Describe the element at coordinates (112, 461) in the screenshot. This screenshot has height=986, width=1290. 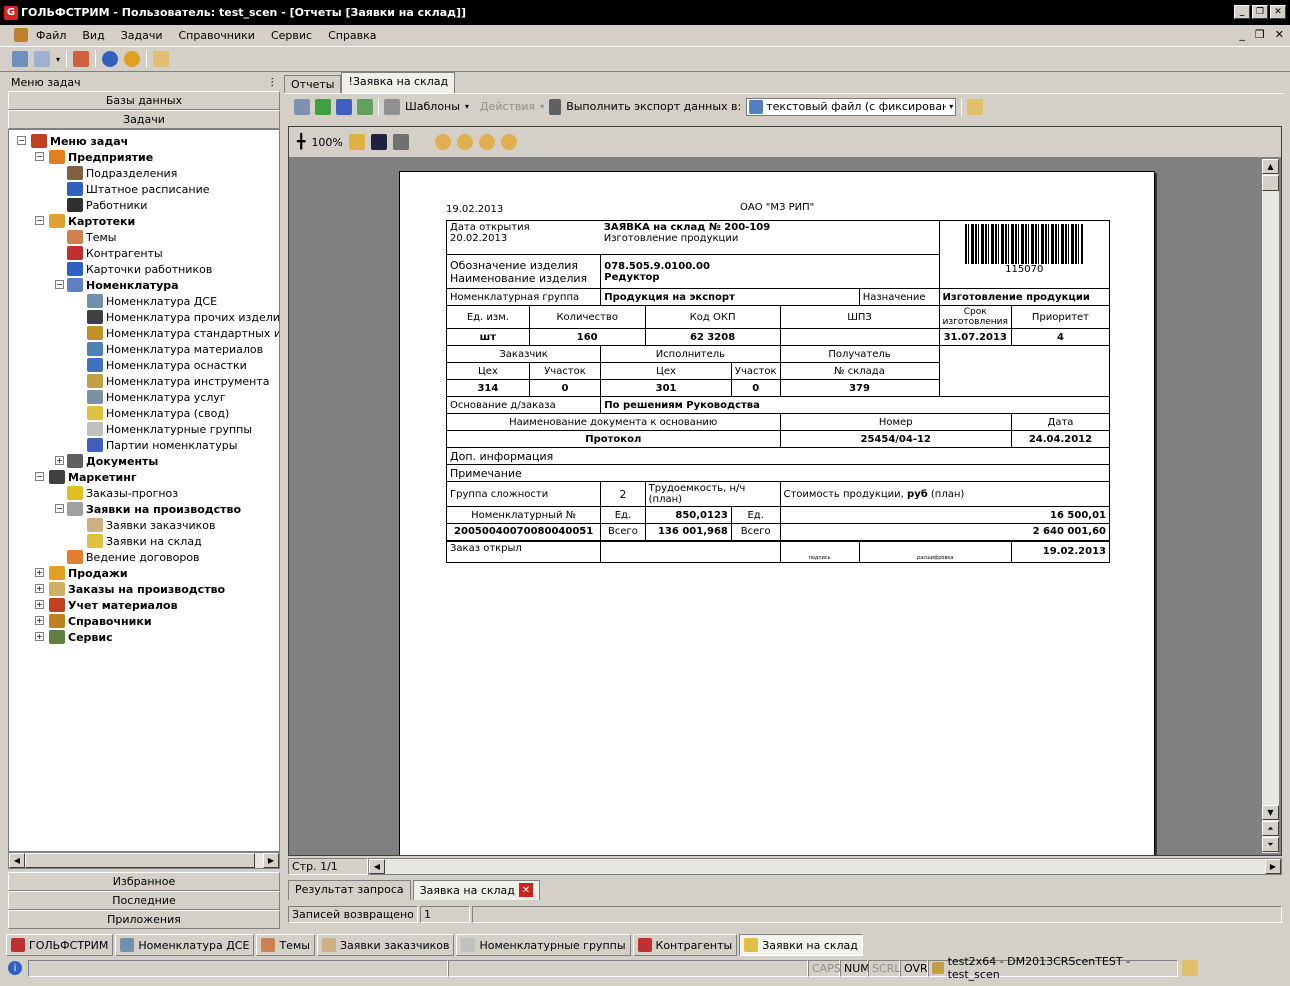
I see `tree-item: Документы` at that location.